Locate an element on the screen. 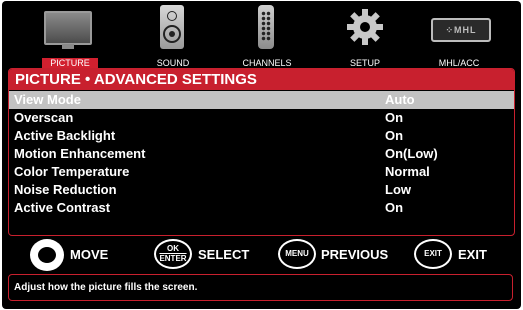  panel-title: PICTURE • ADVANCED SETTINGS is located at coordinates (261, 79).